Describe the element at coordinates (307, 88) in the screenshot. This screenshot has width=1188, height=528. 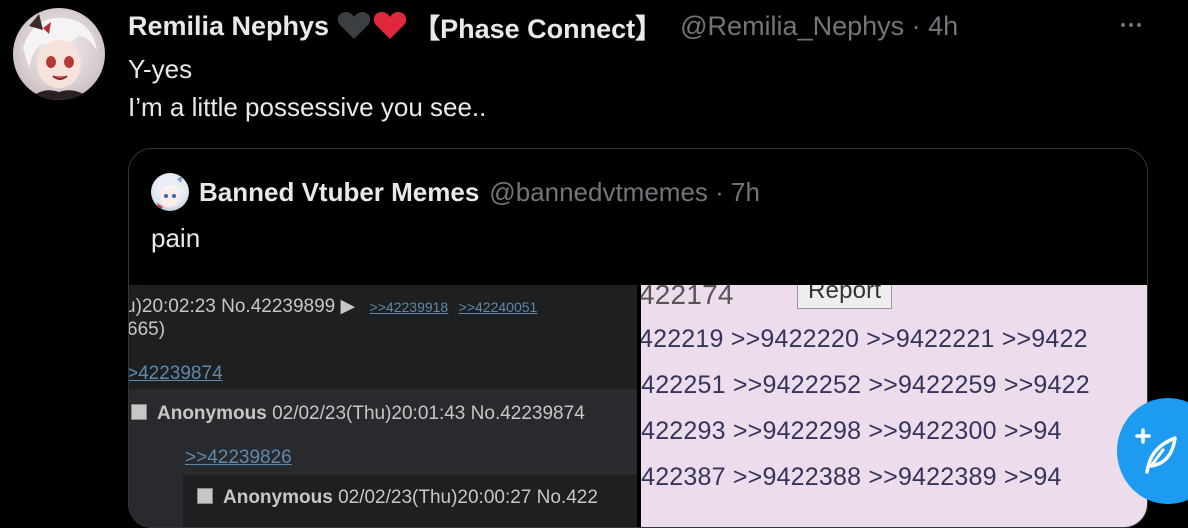
I see `tweet-text: Y-yes I’m a little possessive you see..` at that location.